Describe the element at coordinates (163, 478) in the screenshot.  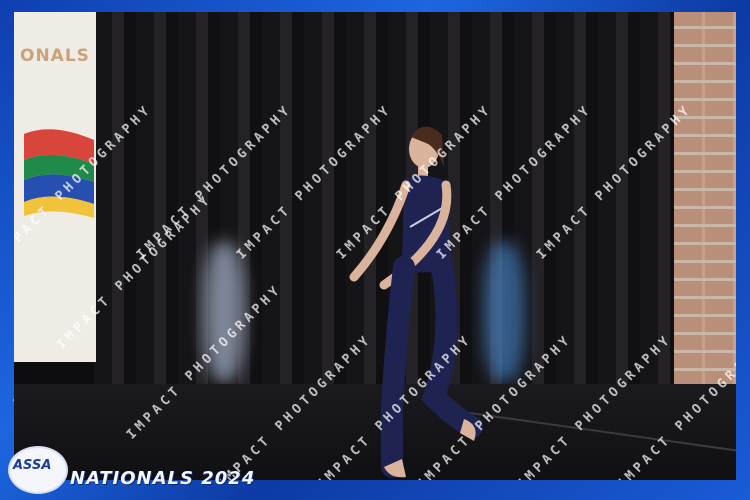
I see `event-title: NATIONALS 2024` at that location.